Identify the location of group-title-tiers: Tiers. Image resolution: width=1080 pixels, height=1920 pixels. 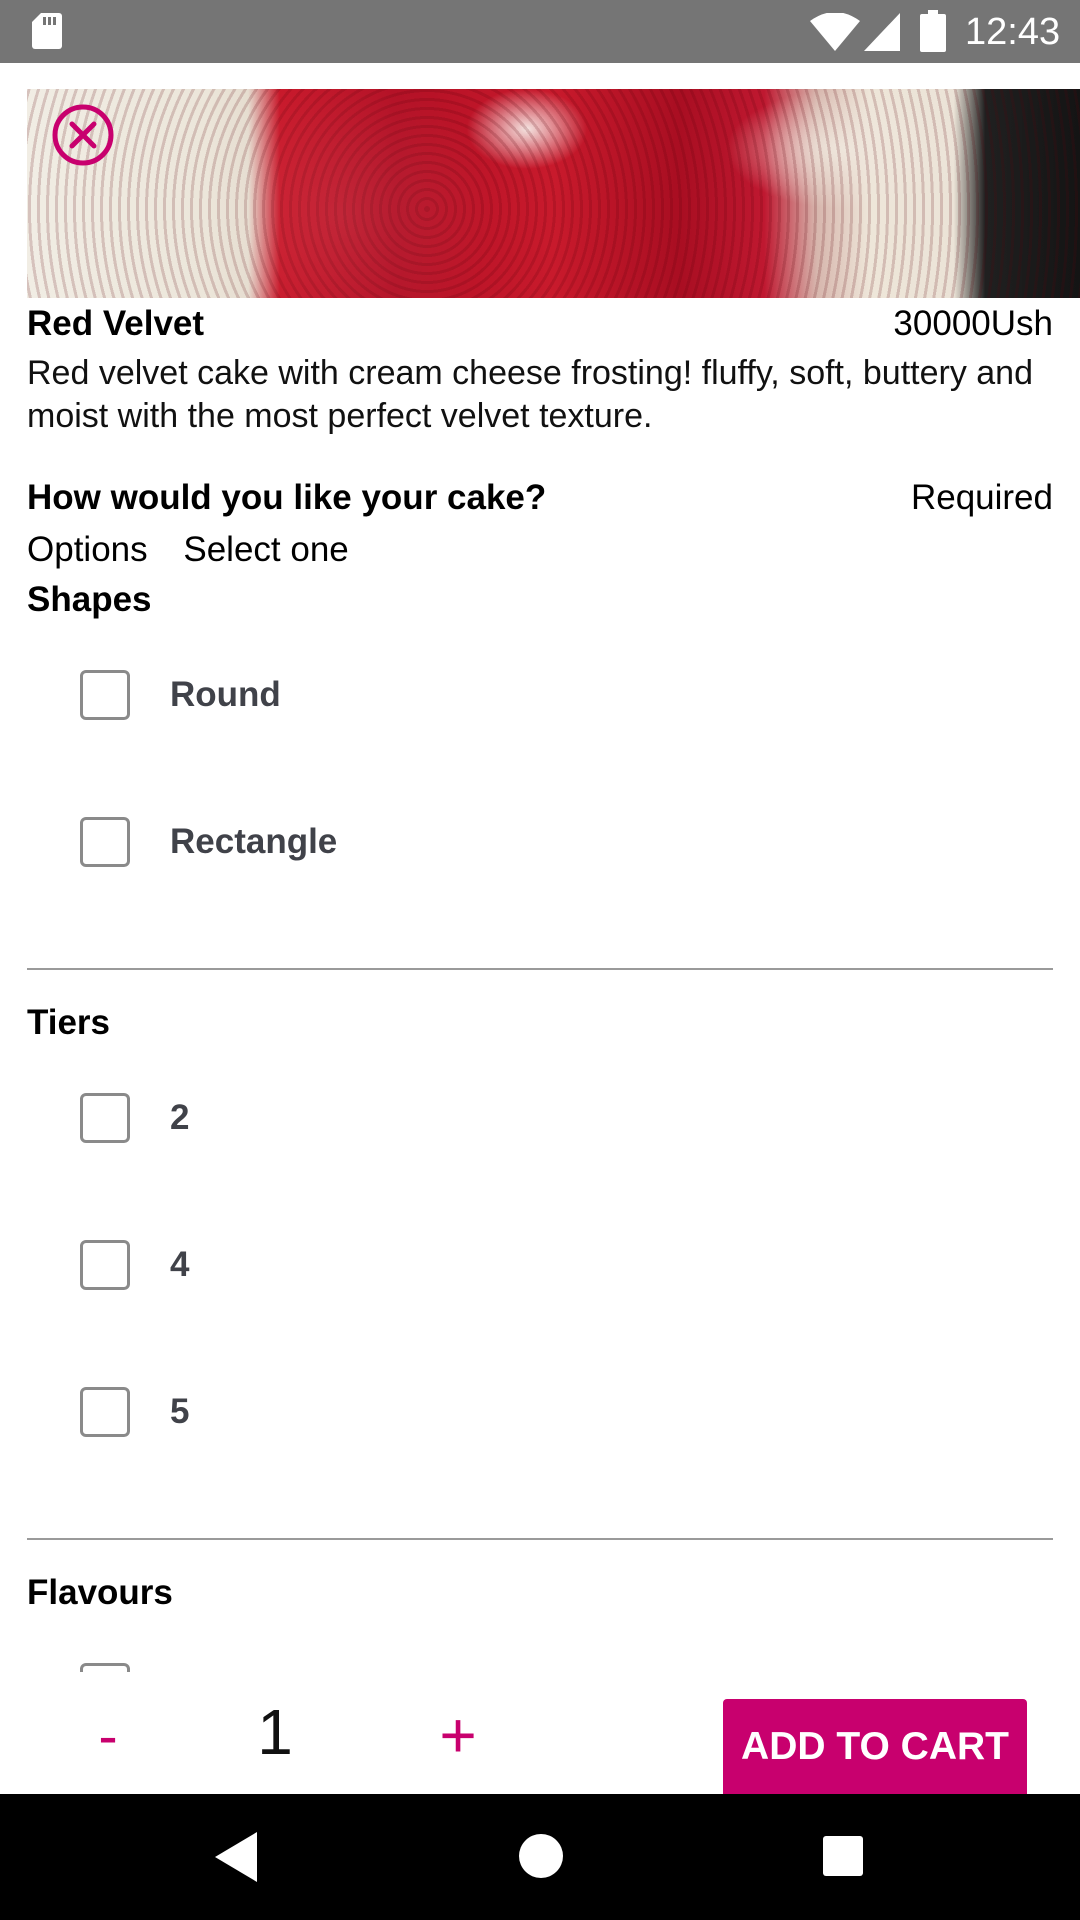
(69, 1022).